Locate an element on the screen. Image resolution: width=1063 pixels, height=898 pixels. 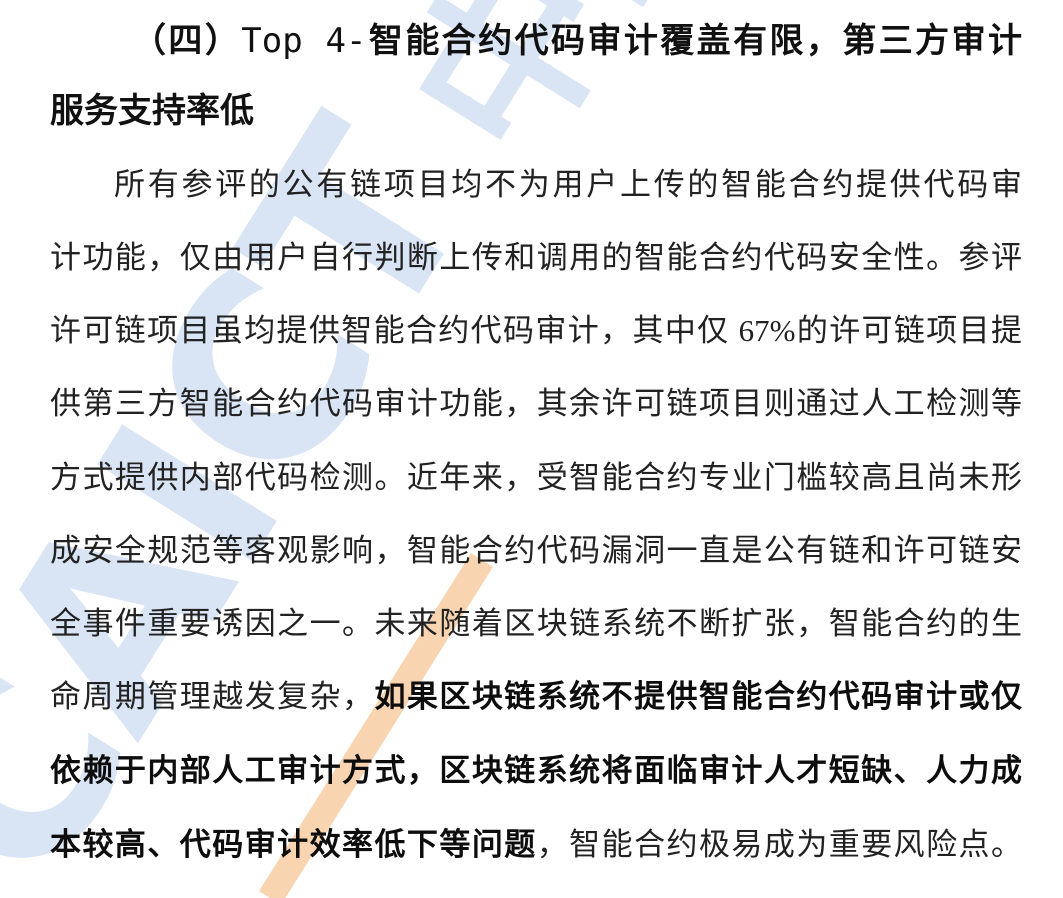
line-text: 供第三方智能合约代码审计功能，其余许可链项目则通过人工检测等 is located at coordinates (536, 403).